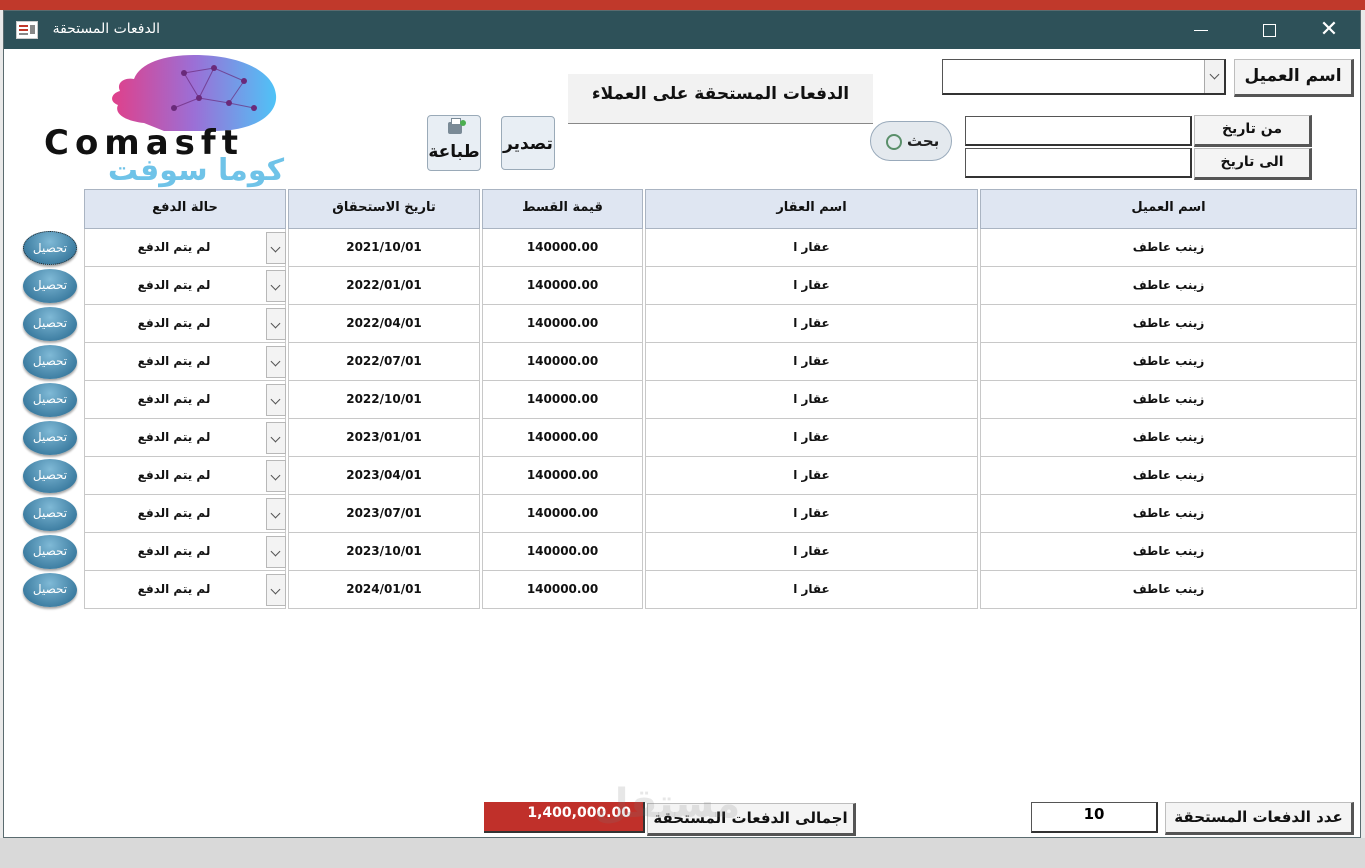  What do you see at coordinates (682, 5) in the screenshot?
I see `top-accent-strip` at bounding box center [682, 5].